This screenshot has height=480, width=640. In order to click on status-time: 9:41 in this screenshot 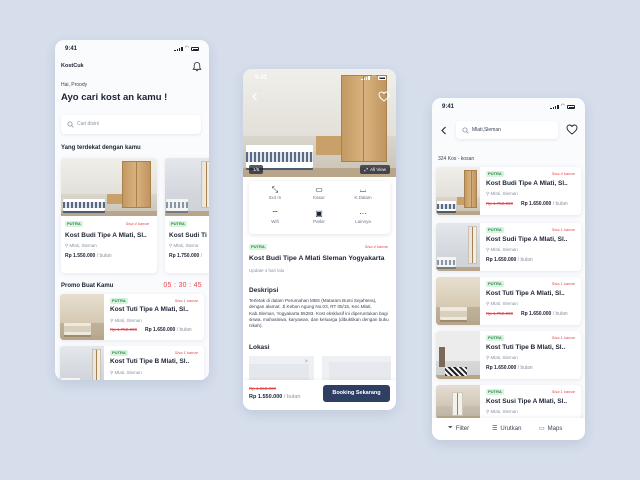, I will do `click(448, 107)`.